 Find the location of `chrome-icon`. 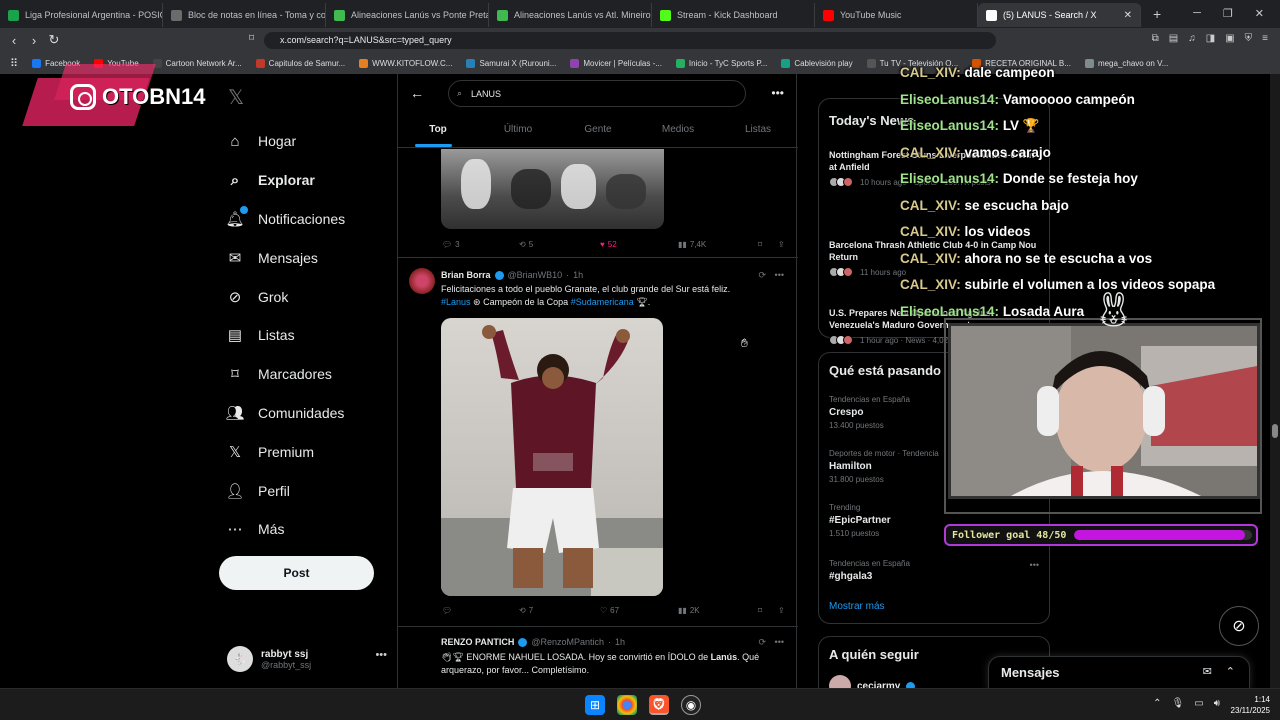

chrome-icon is located at coordinates (627, 705).